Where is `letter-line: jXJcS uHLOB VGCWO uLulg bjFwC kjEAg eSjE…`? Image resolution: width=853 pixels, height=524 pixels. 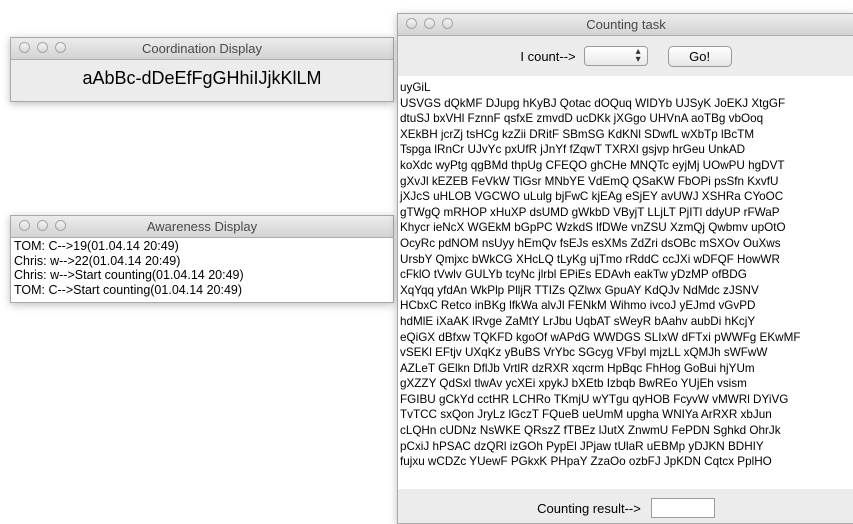 letter-line: jXJcS uHLOB VGCWO uLulg bjFwC kjEAg eSjE… is located at coordinates (592, 197).